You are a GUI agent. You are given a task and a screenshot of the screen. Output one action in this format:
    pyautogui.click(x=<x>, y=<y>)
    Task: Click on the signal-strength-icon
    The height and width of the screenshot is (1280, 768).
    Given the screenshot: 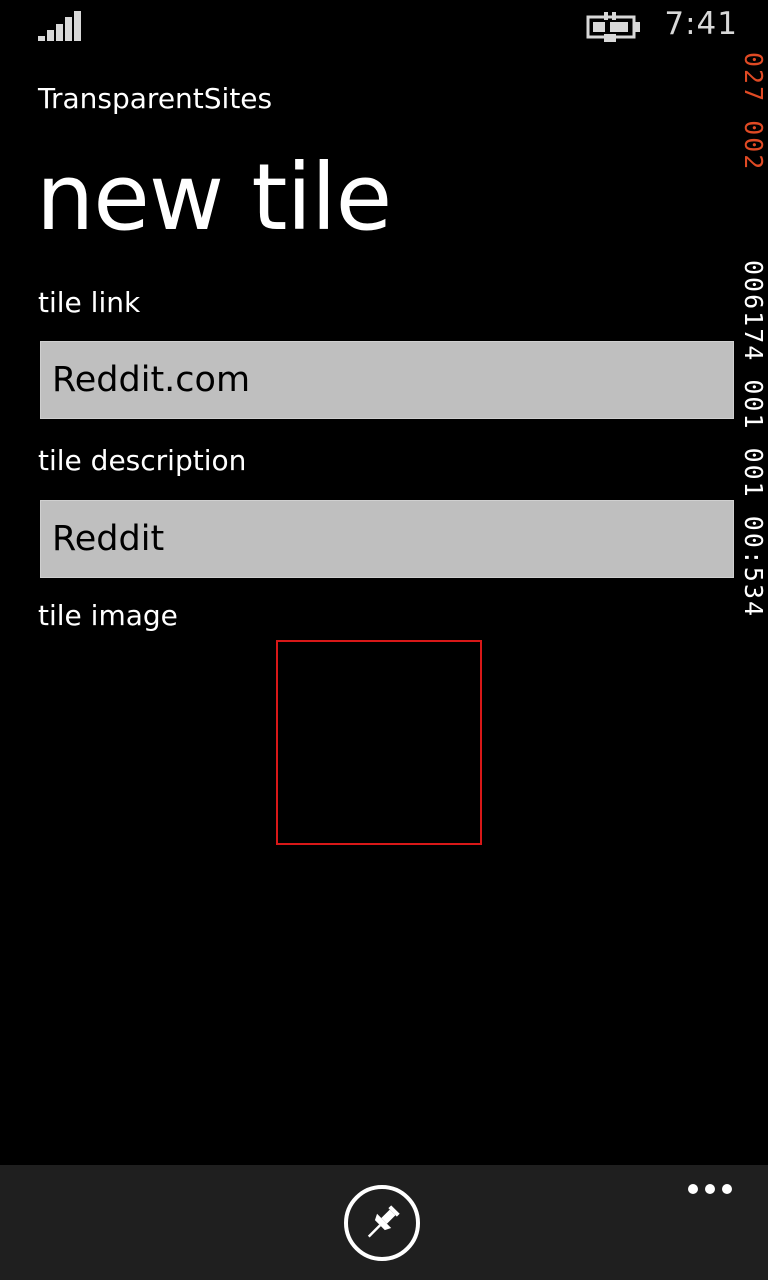 What is the action you would take?
    pyautogui.click(x=62, y=26)
    